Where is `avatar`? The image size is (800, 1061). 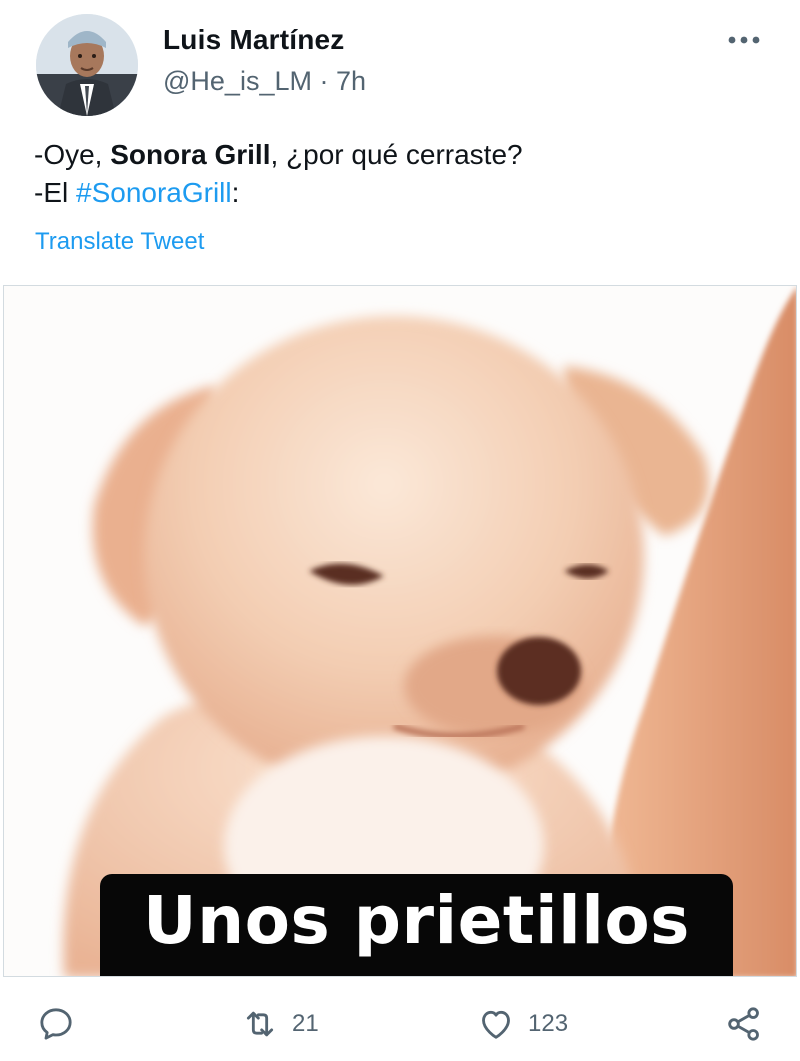
avatar is located at coordinates (87, 65).